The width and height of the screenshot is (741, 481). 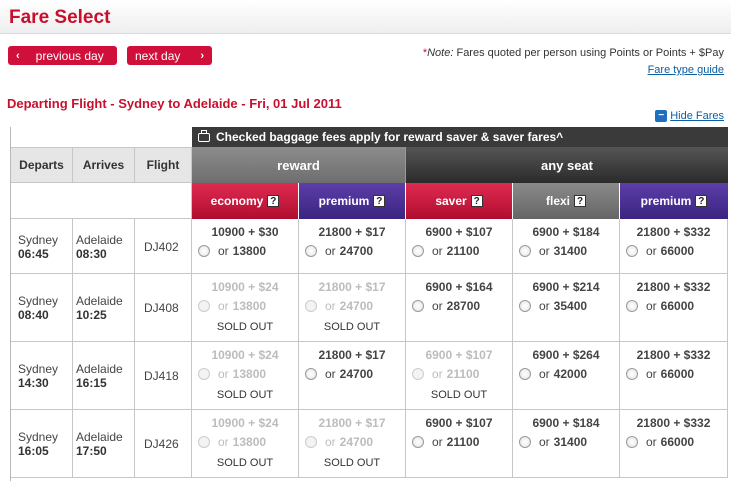 What do you see at coordinates (99, 247) in the screenshot?
I see `arrival-info: Adelaide 08:30` at bounding box center [99, 247].